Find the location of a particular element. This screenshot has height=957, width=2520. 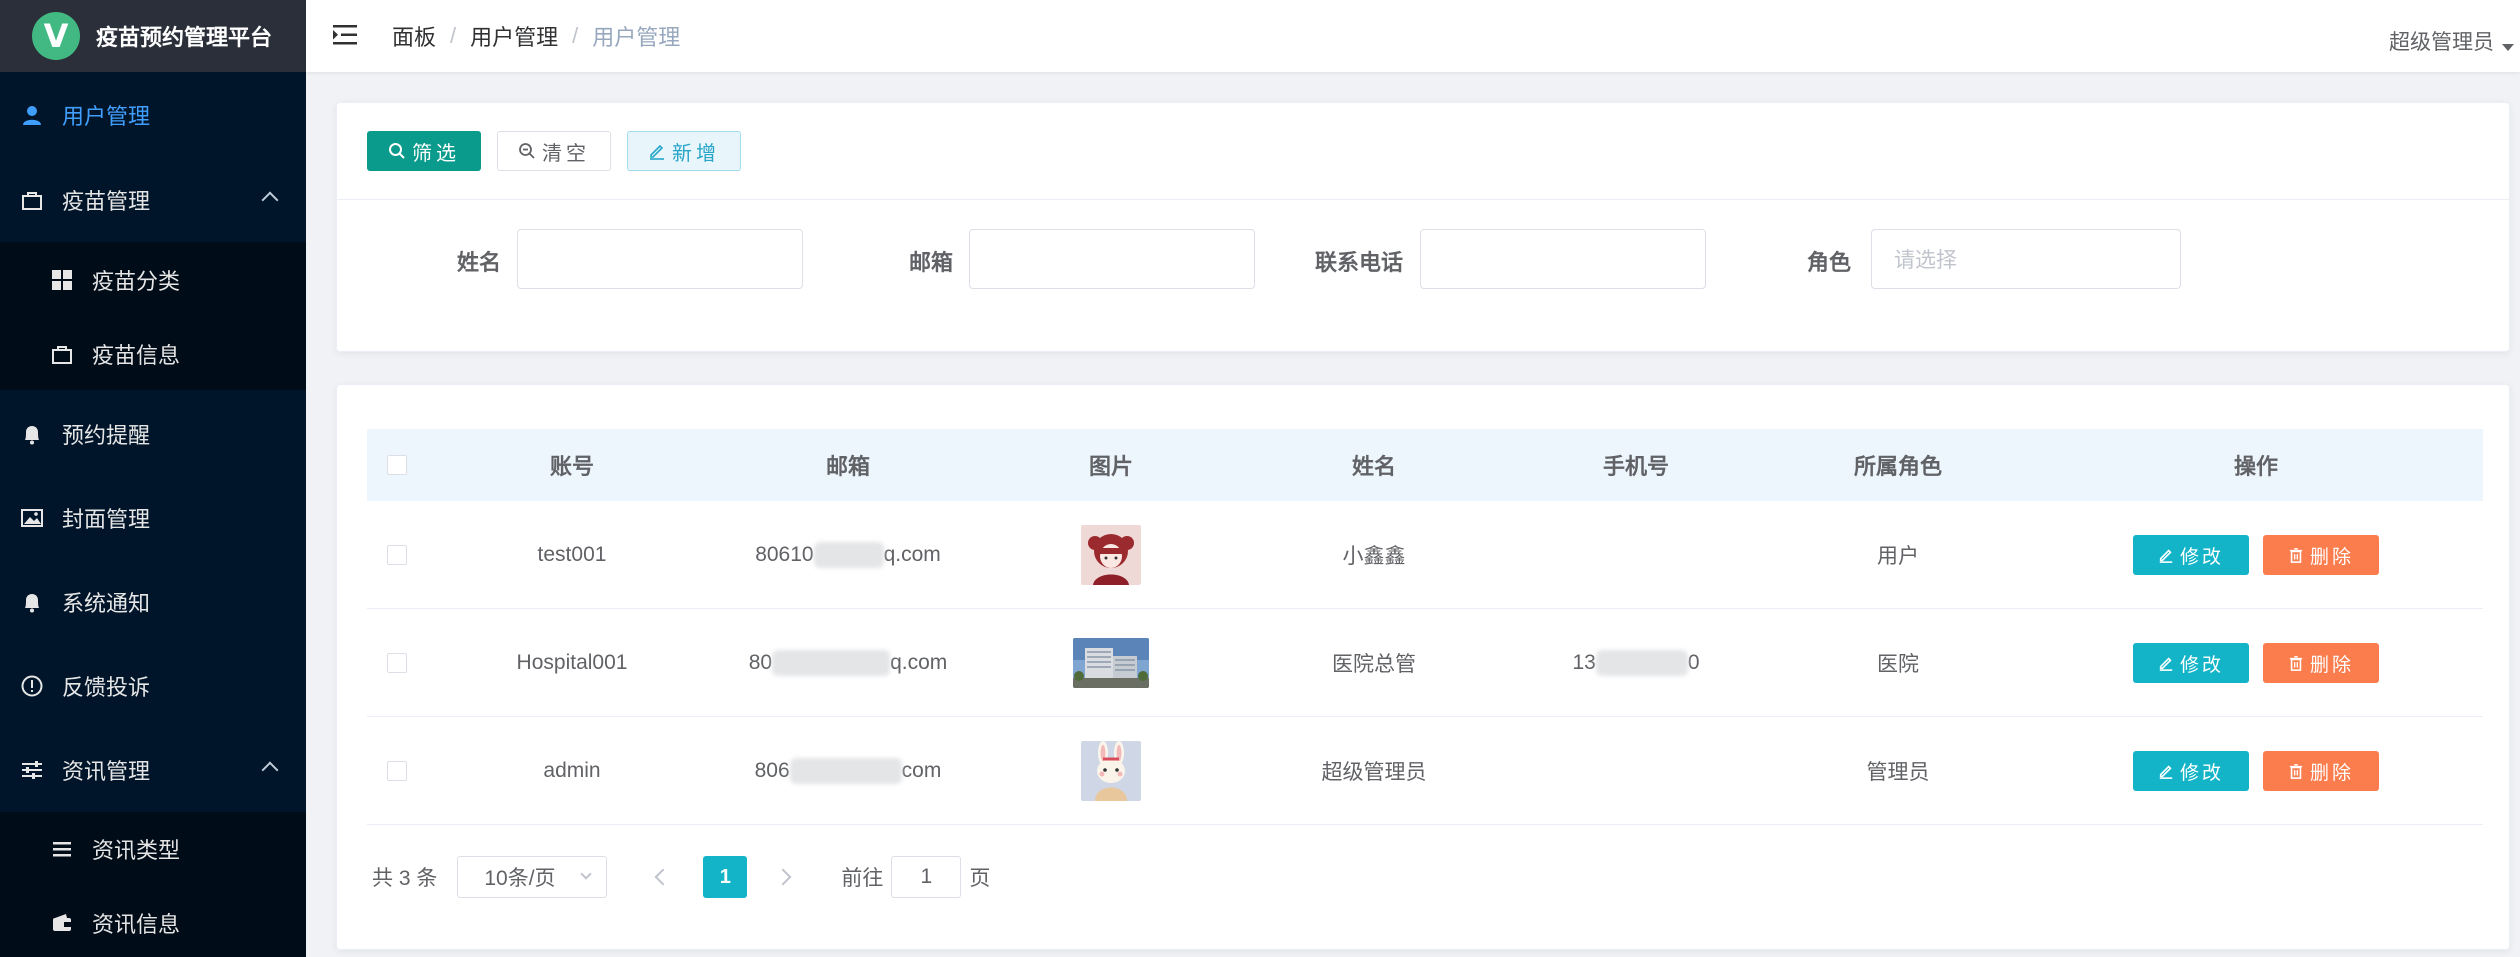

name-input is located at coordinates (660, 259).